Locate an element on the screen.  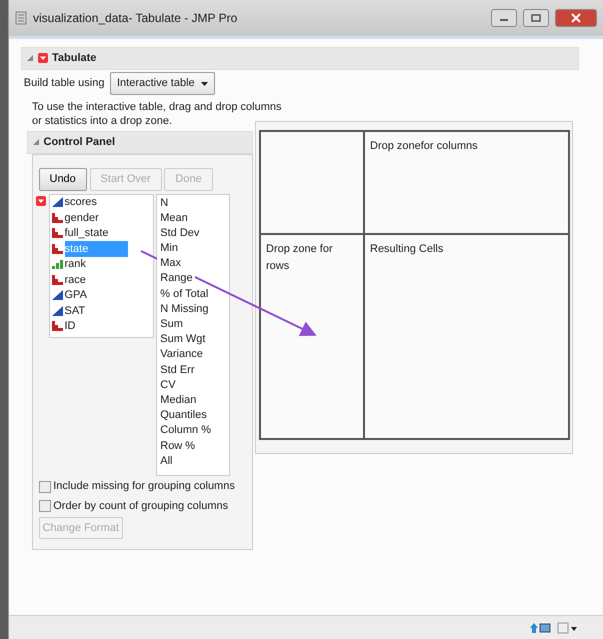
caret-icon is located at coordinates (204, 84).